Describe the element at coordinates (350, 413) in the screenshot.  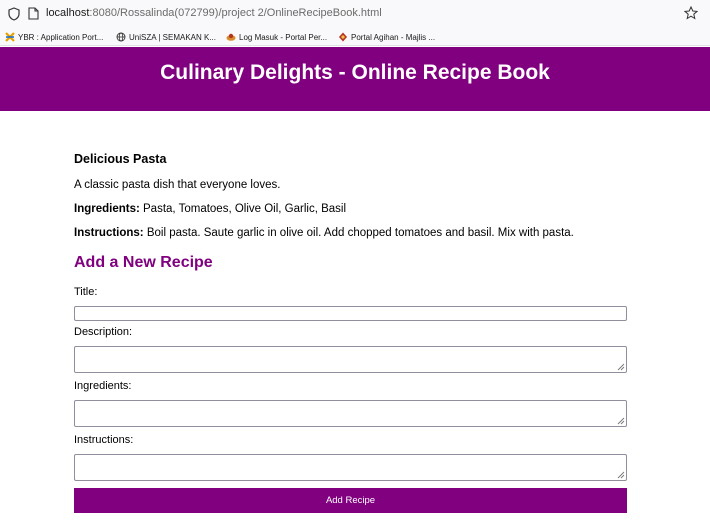
I see `ingredients-textarea` at that location.